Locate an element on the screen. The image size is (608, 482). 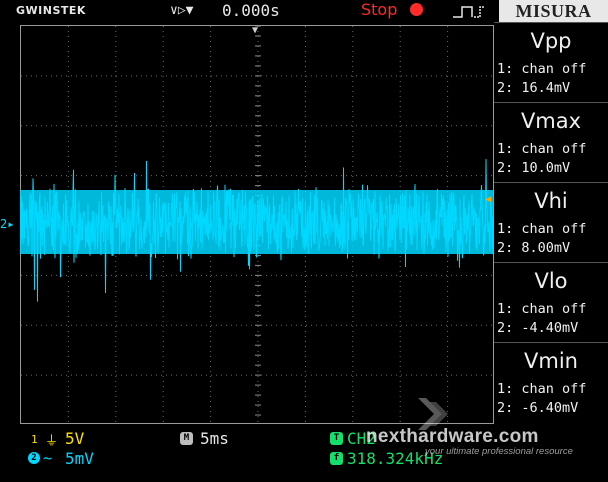
stop-indicator-icon is located at coordinates (416, 9).